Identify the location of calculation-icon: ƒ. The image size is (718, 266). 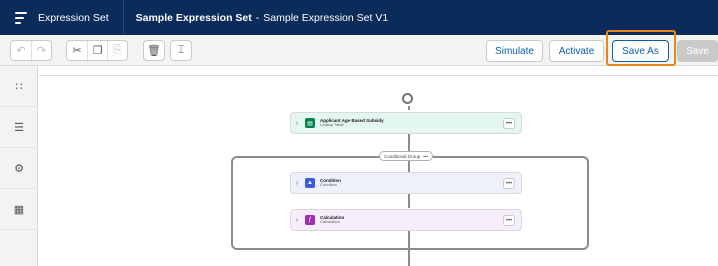
(310, 220).